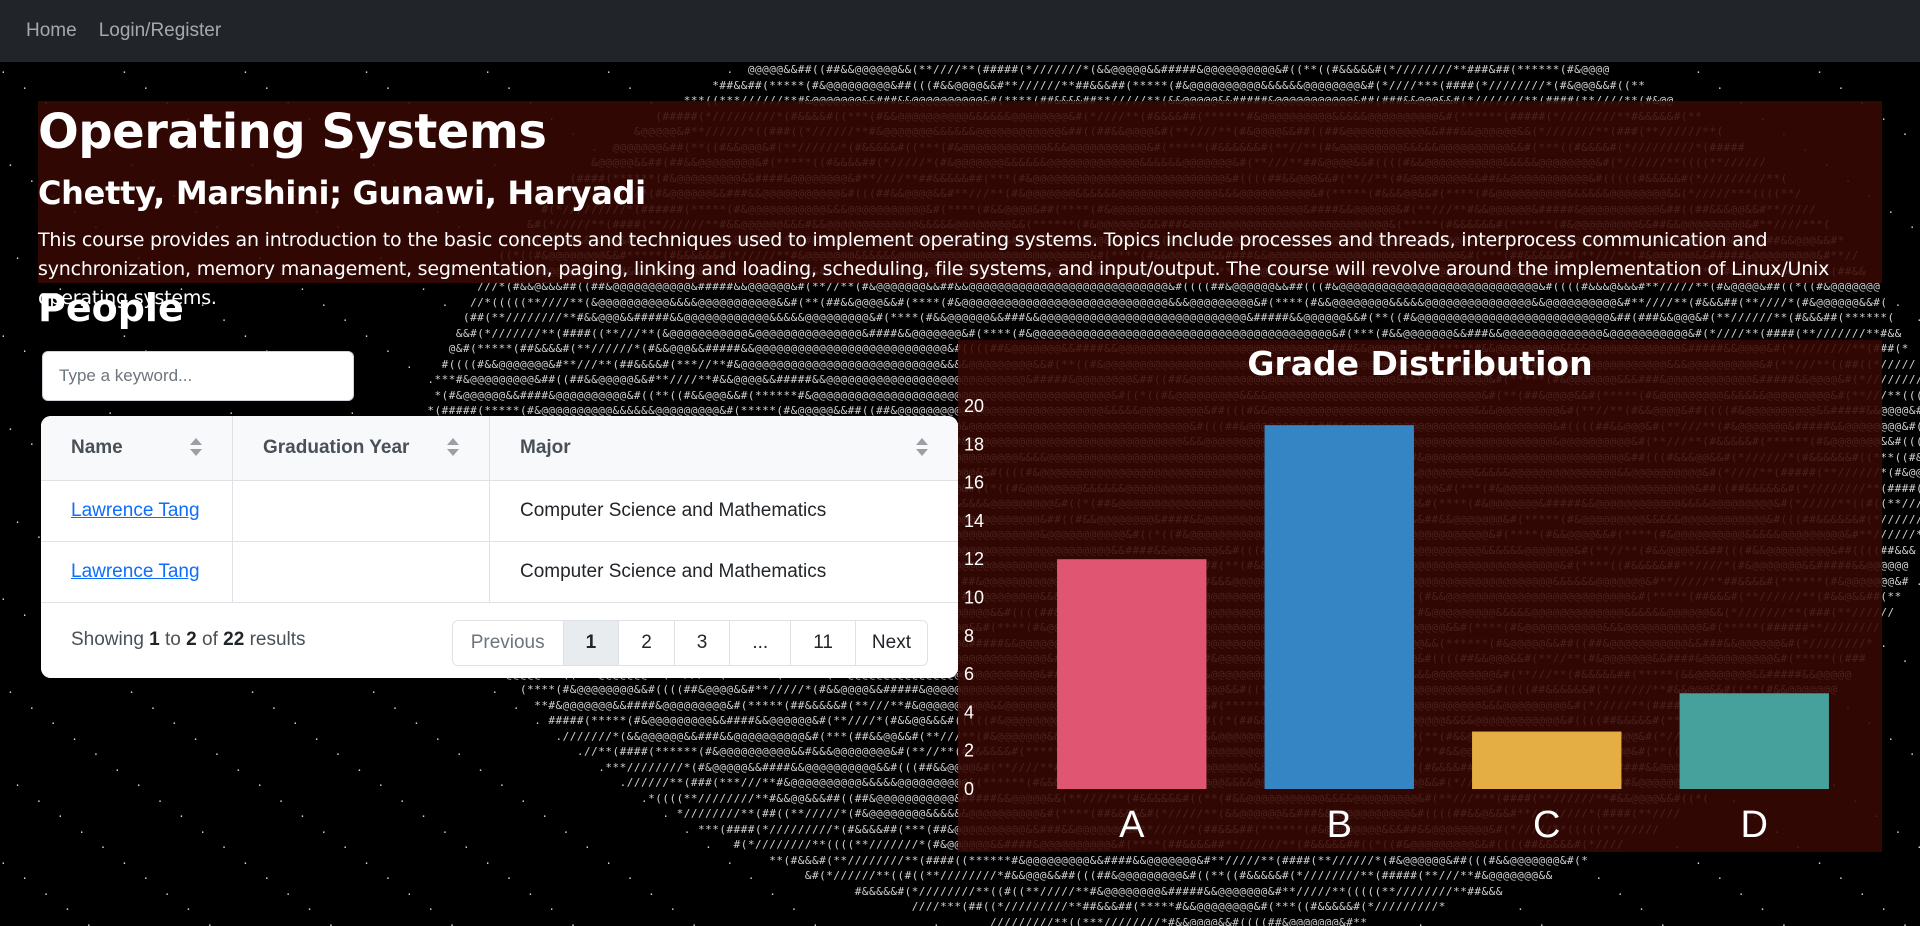 Image resolution: width=1920 pixels, height=926 pixels. What do you see at coordinates (974, 521) in the screenshot?
I see `y-tick-label: 14` at bounding box center [974, 521].